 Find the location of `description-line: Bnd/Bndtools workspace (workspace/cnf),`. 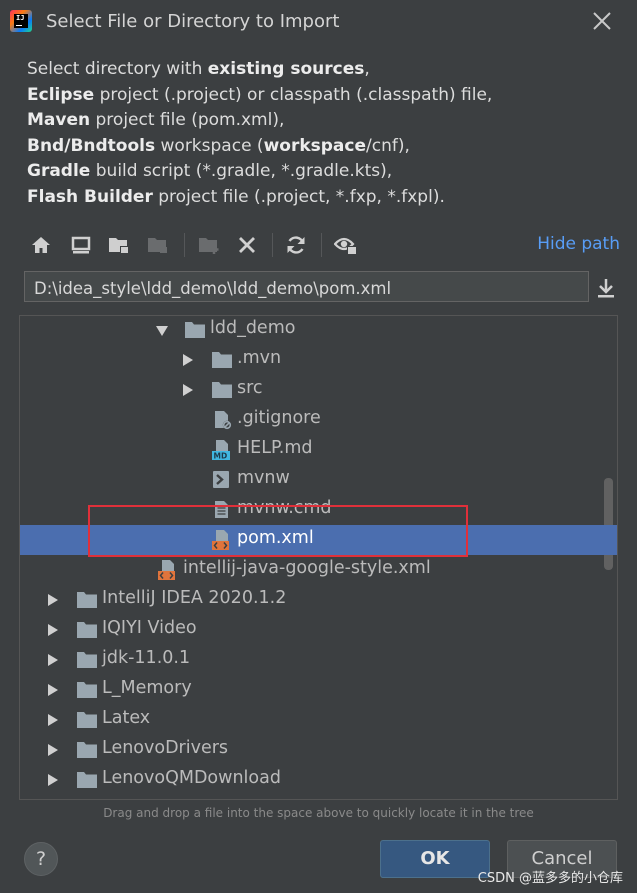

description-line: Bnd/Bndtools workspace (workspace/cnf), is located at coordinates (259, 147).